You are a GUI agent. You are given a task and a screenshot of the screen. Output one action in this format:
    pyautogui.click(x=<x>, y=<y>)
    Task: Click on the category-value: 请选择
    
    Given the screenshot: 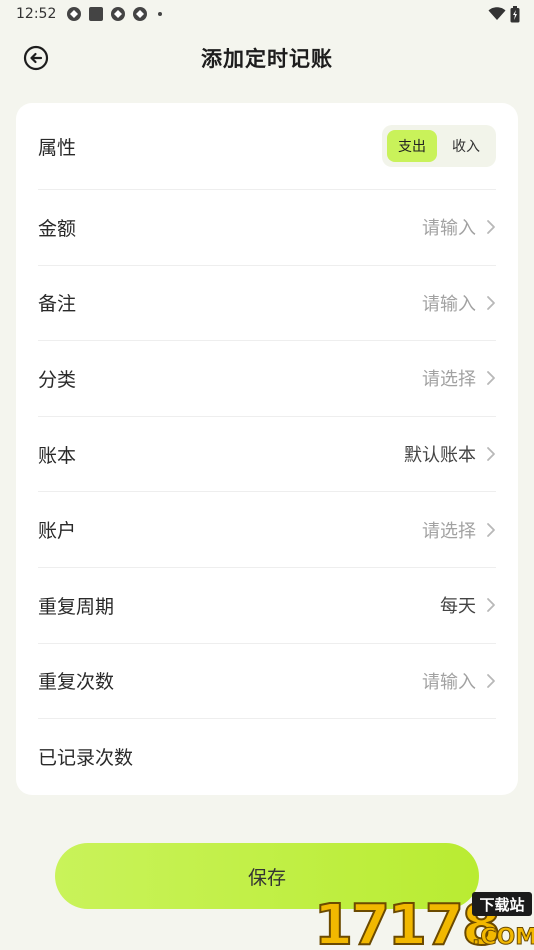 What is the action you would take?
    pyautogui.click(x=449, y=378)
    